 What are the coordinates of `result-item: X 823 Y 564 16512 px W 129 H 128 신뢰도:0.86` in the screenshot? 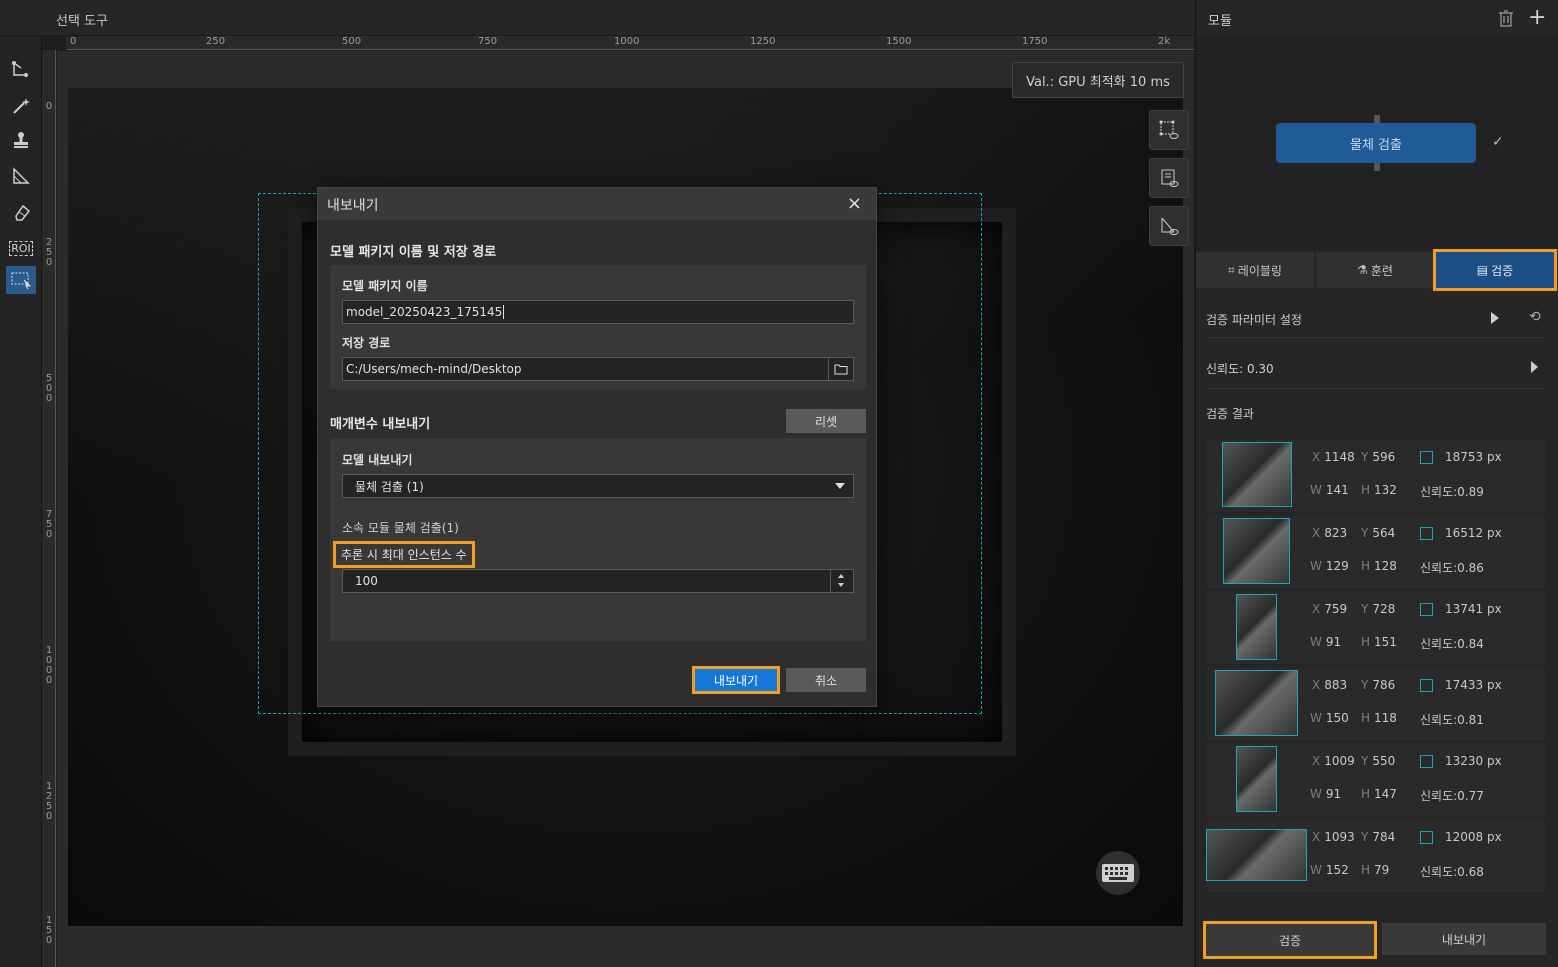 It's located at (1376, 552).